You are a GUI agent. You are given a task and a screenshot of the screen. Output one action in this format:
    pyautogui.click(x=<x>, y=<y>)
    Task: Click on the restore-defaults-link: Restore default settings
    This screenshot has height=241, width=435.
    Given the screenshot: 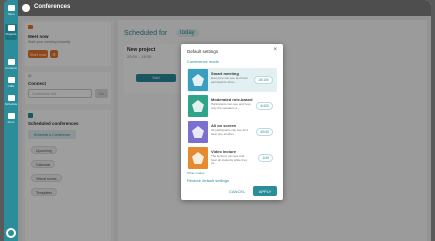 What is the action you would take?
    pyautogui.click(x=208, y=180)
    